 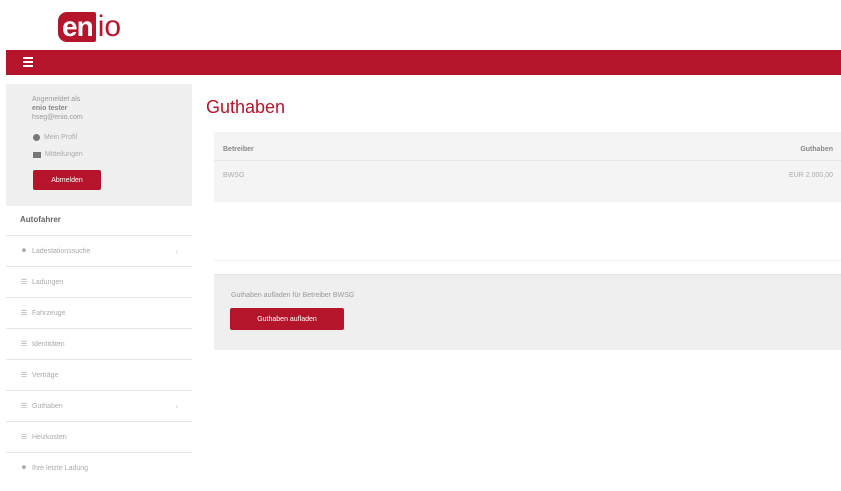 What do you see at coordinates (287, 319) in the screenshot?
I see `topup-button: Guthaben aufladen` at bounding box center [287, 319].